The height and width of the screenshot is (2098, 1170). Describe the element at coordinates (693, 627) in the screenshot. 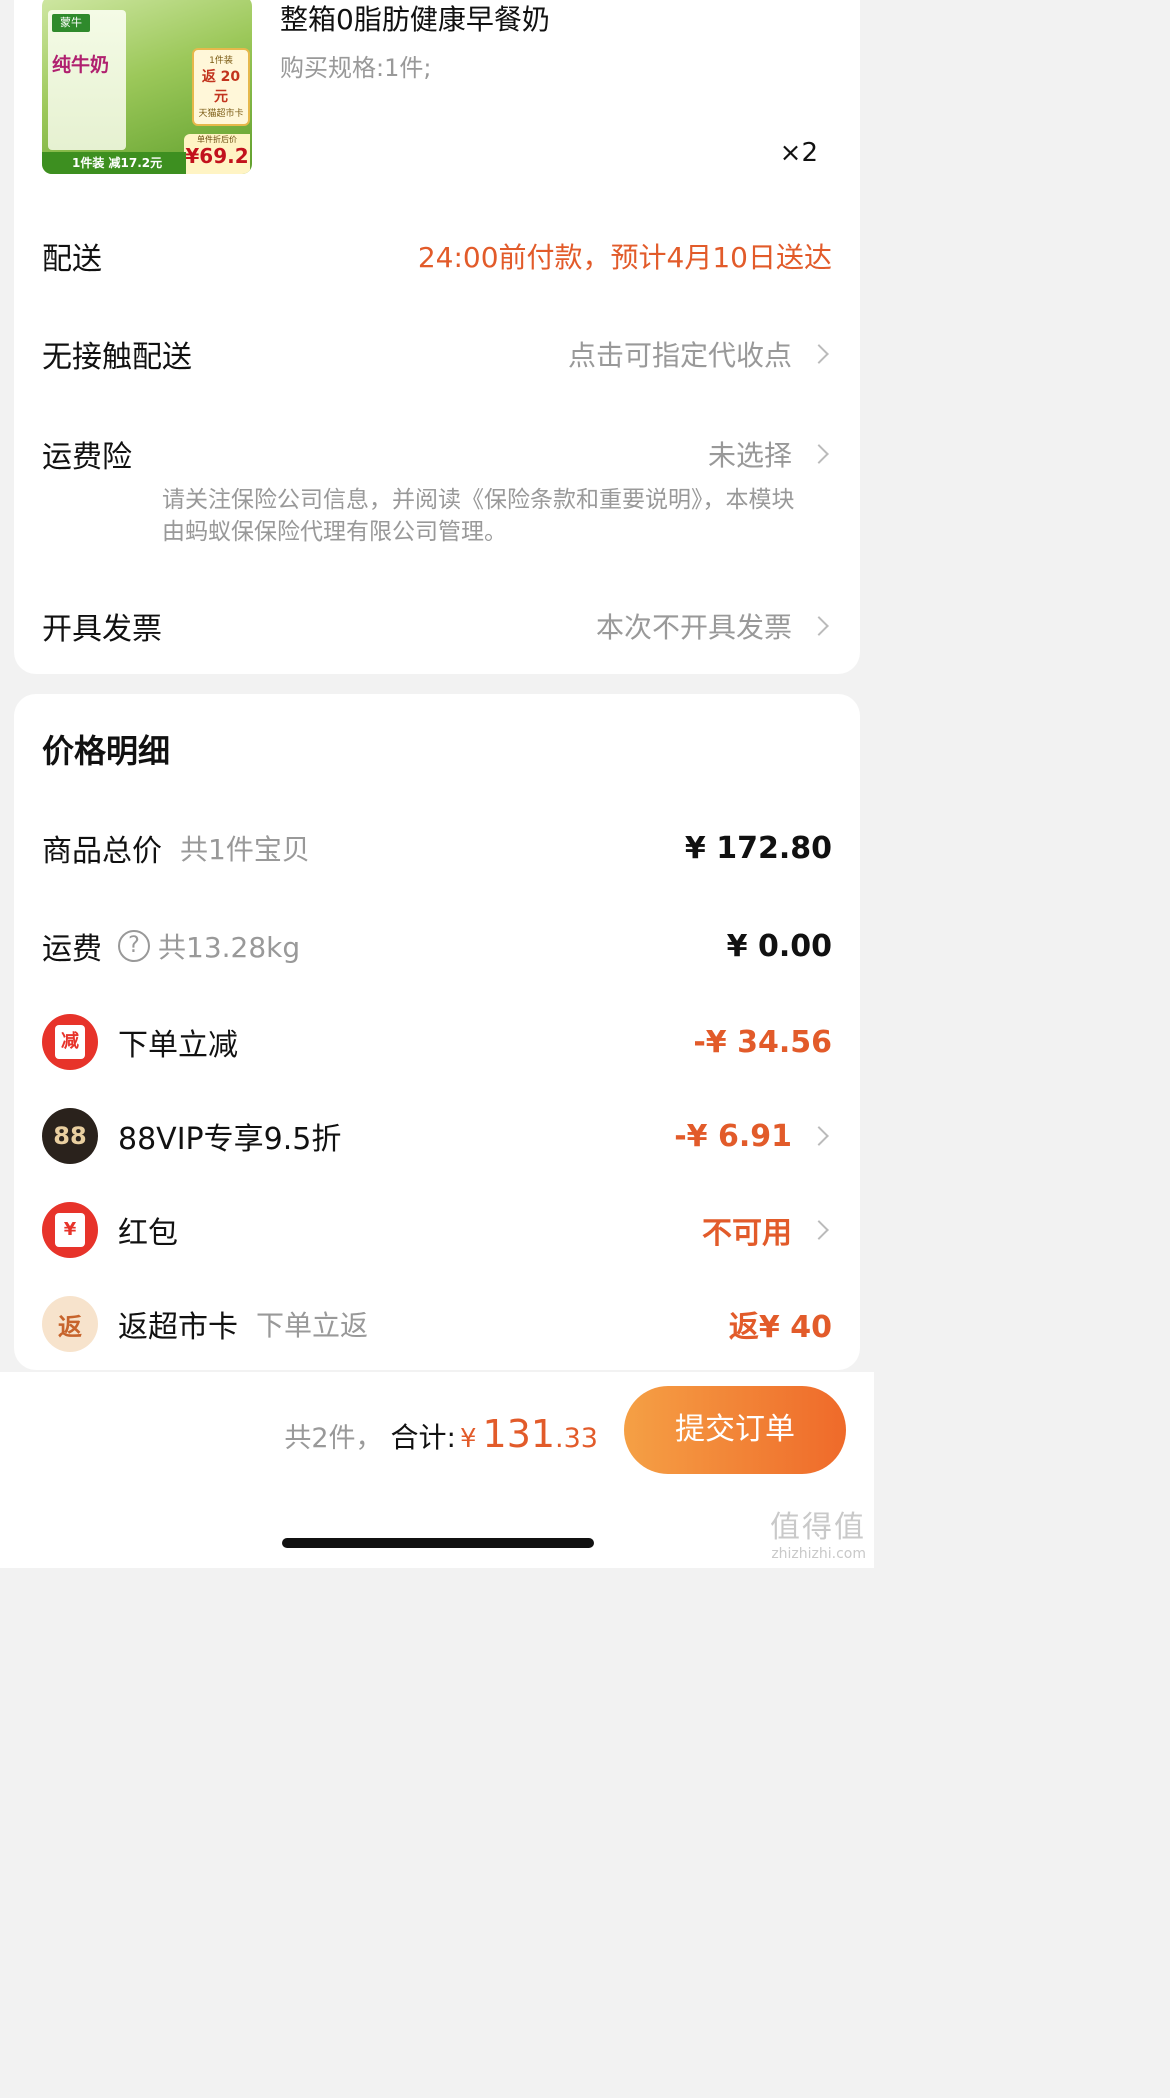

I see `invoice-value: 本次不开具发票` at that location.